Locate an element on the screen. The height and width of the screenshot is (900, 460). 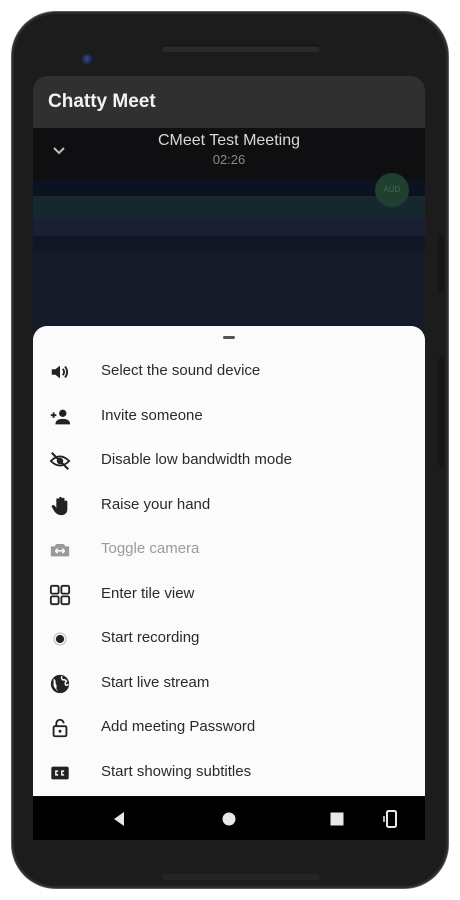
app-bar: Chatty Meet is located at coordinates (229, 102).